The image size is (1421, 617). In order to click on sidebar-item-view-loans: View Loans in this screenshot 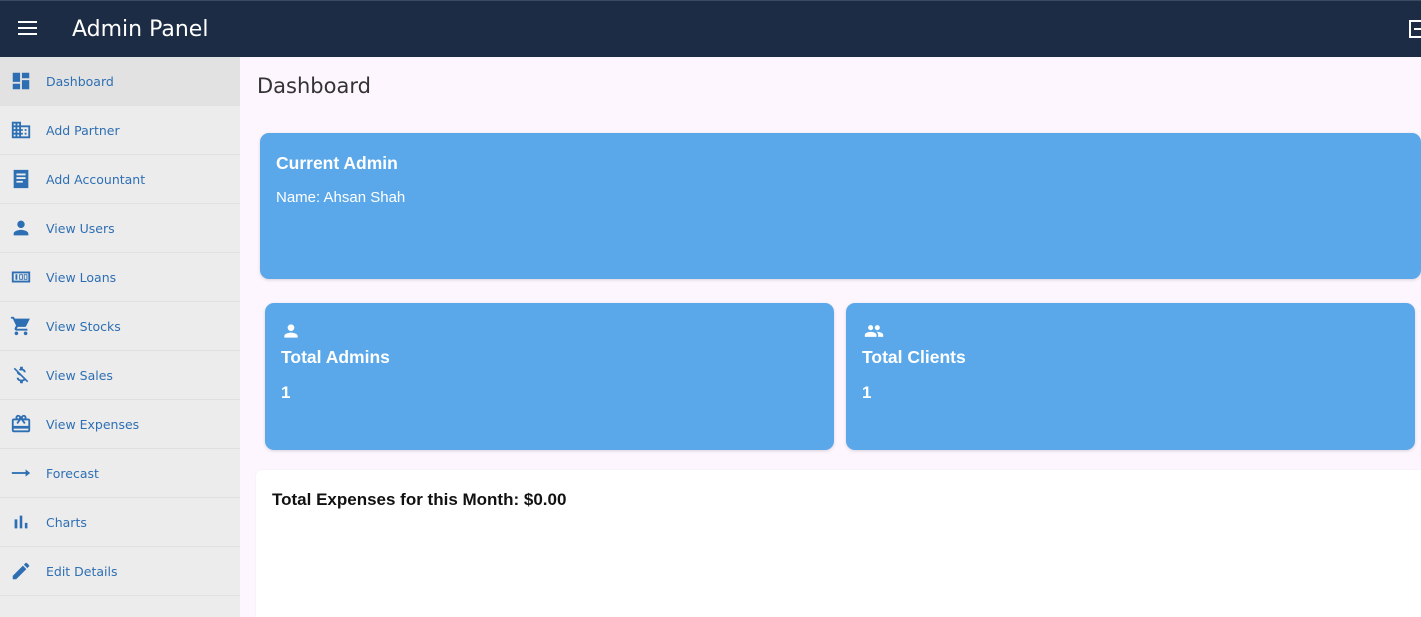, I will do `click(120, 277)`.